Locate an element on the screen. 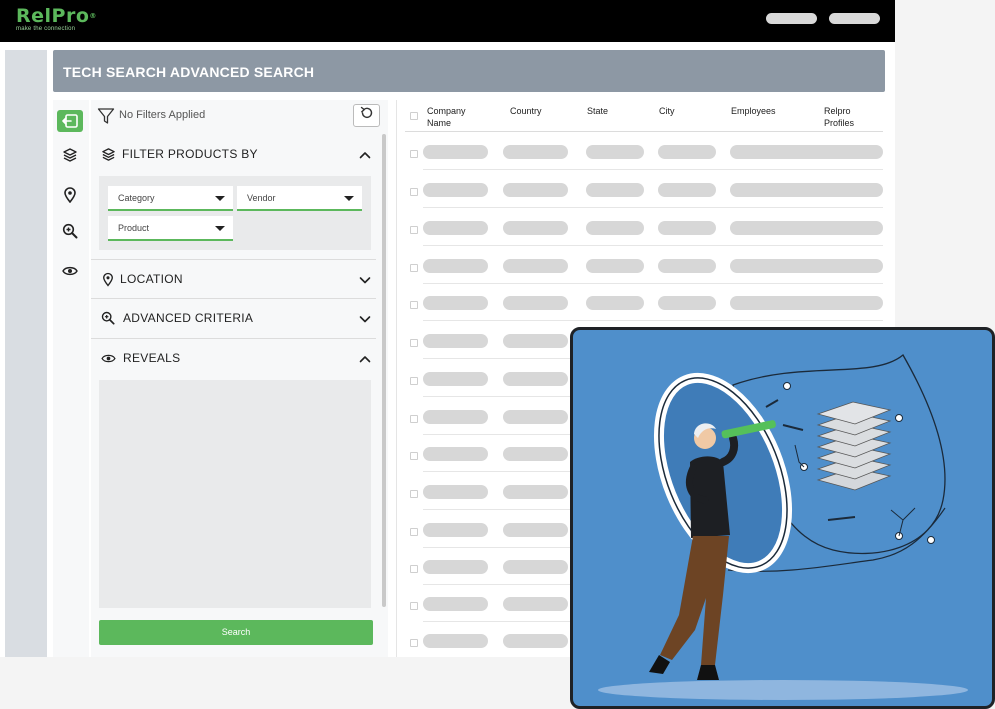 This screenshot has height=709, width=995. reset-filters-button is located at coordinates (366, 115).